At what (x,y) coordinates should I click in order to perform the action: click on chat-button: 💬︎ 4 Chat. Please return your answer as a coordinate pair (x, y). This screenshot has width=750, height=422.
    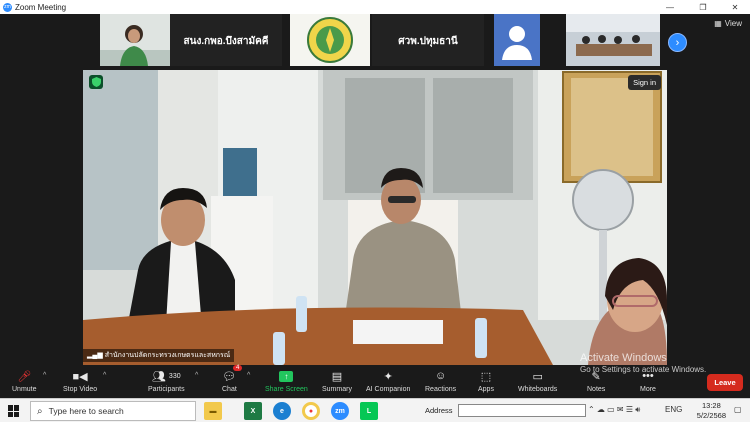
    Looking at the image, I should click on (232, 379).